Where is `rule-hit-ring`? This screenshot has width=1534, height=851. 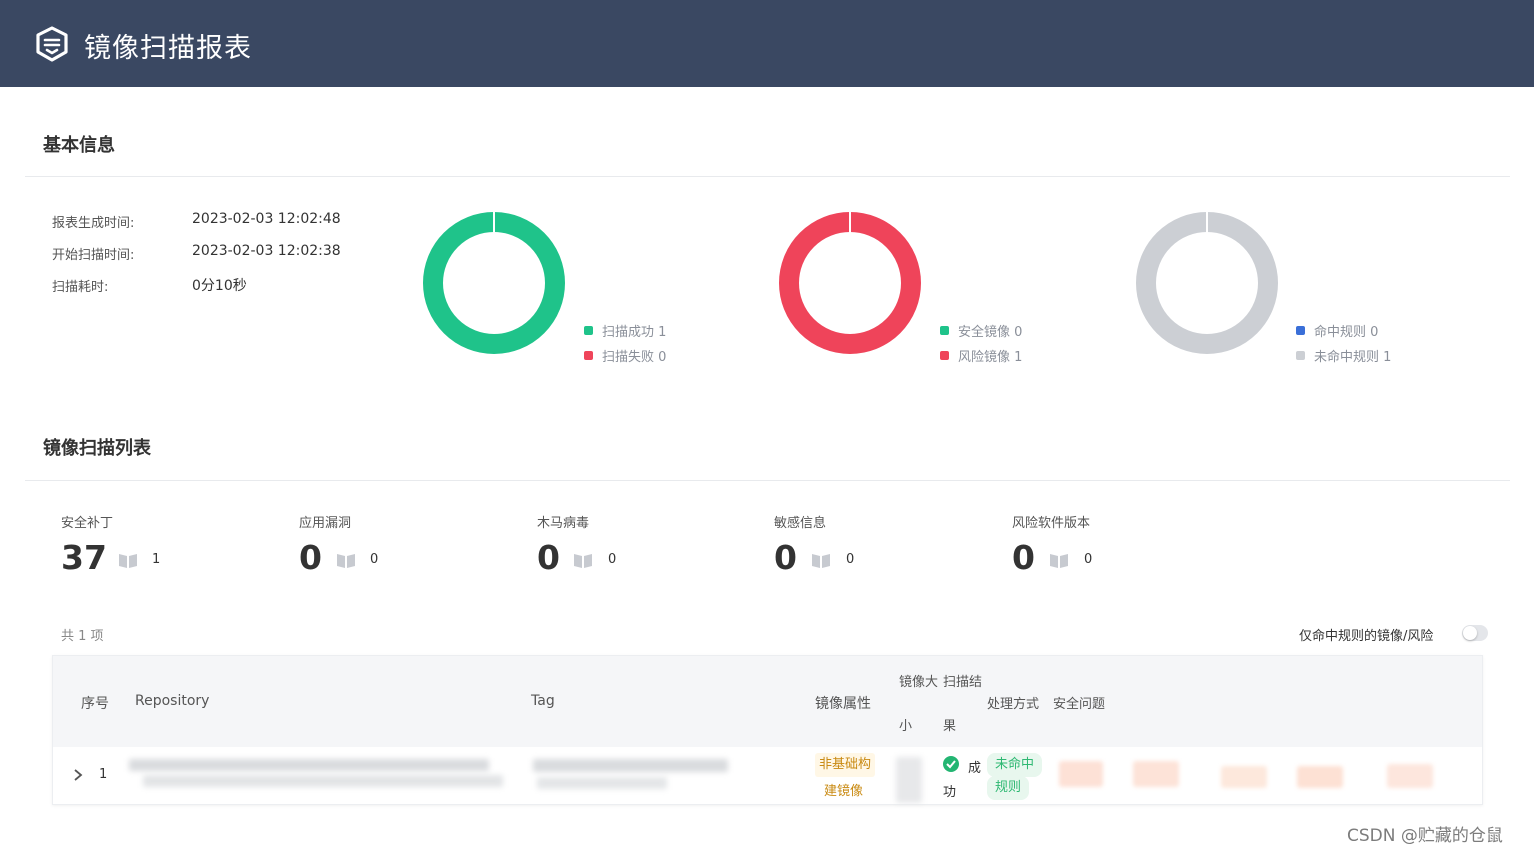 rule-hit-ring is located at coordinates (1207, 283).